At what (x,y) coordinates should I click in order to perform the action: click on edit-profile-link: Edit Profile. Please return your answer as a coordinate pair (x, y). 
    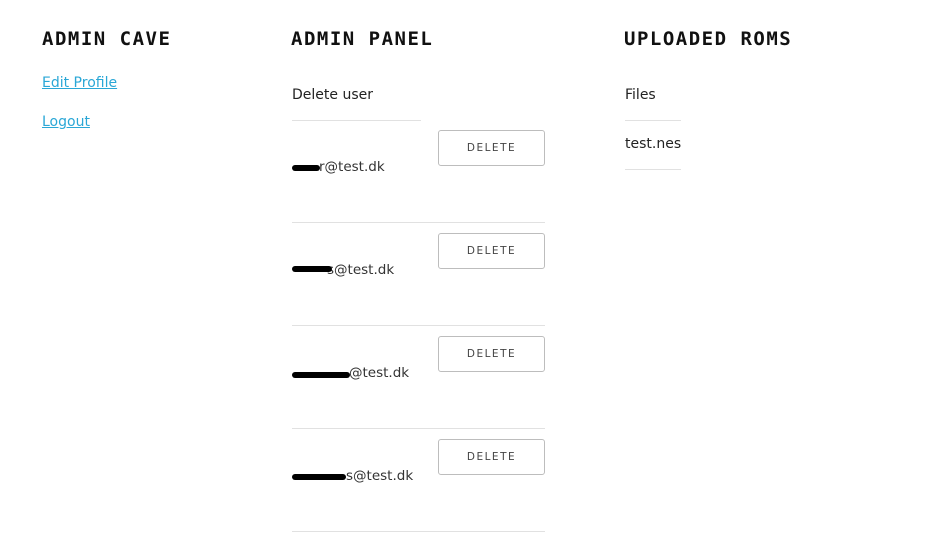
    Looking at the image, I should click on (79, 83).